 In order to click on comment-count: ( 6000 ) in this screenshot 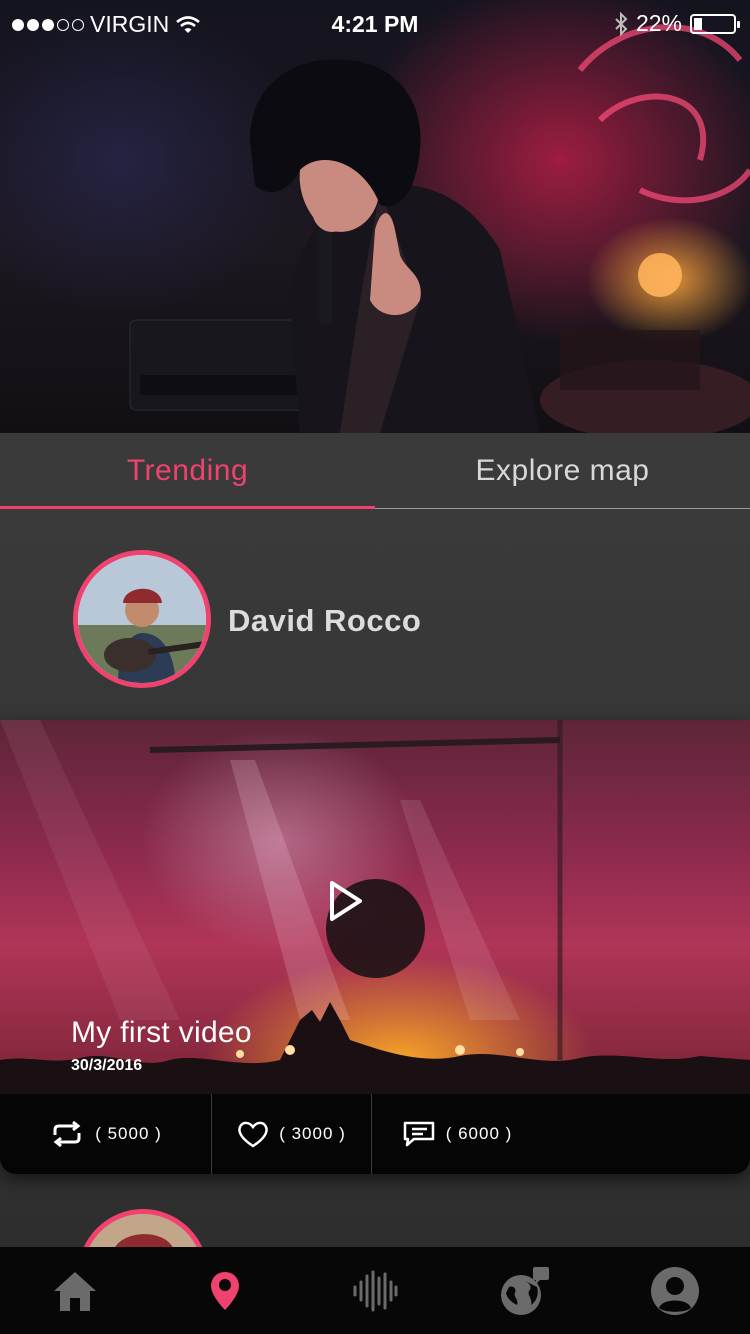, I will do `click(479, 1133)`.